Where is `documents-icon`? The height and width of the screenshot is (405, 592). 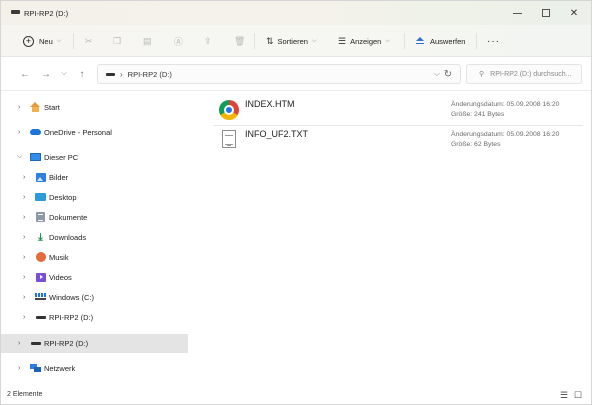 documents-icon is located at coordinates (40, 217).